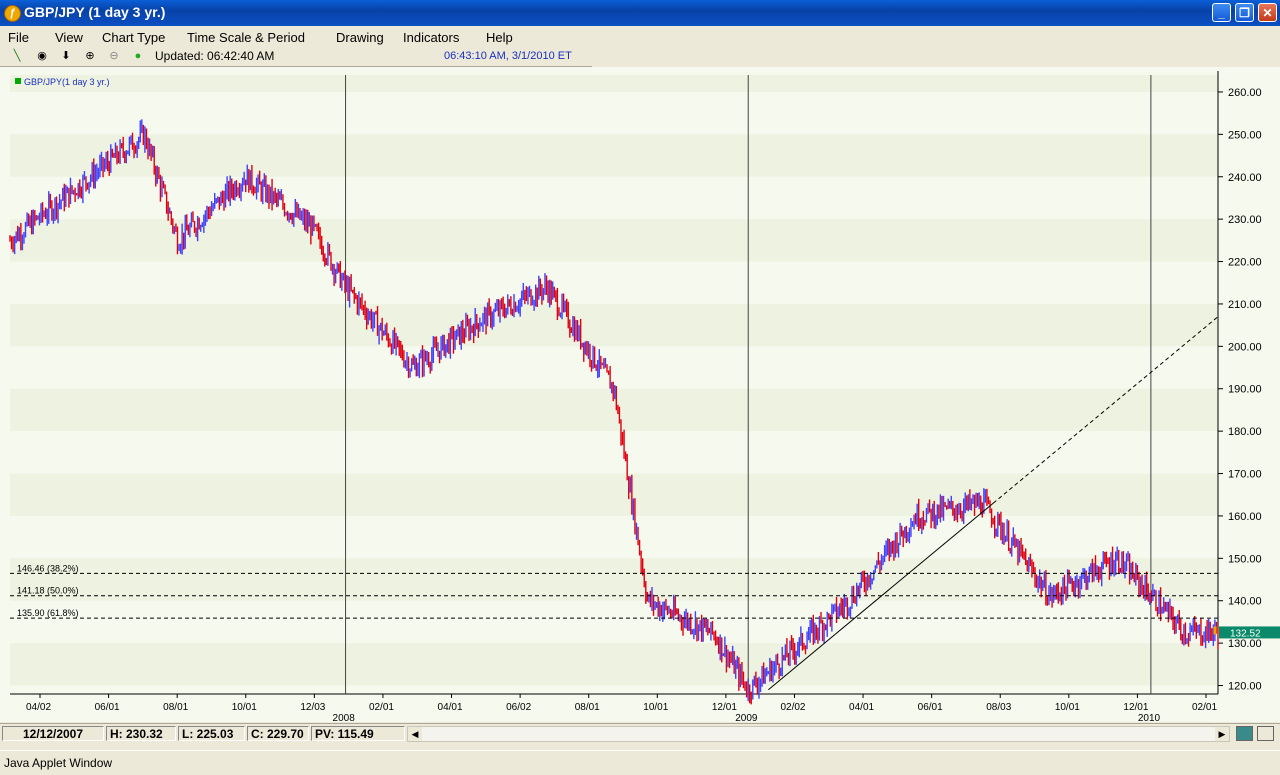  What do you see at coordinates (312, 707) in the screenshot?
I see `x-tick-label: 12/03` at bounding box center [312, 707].